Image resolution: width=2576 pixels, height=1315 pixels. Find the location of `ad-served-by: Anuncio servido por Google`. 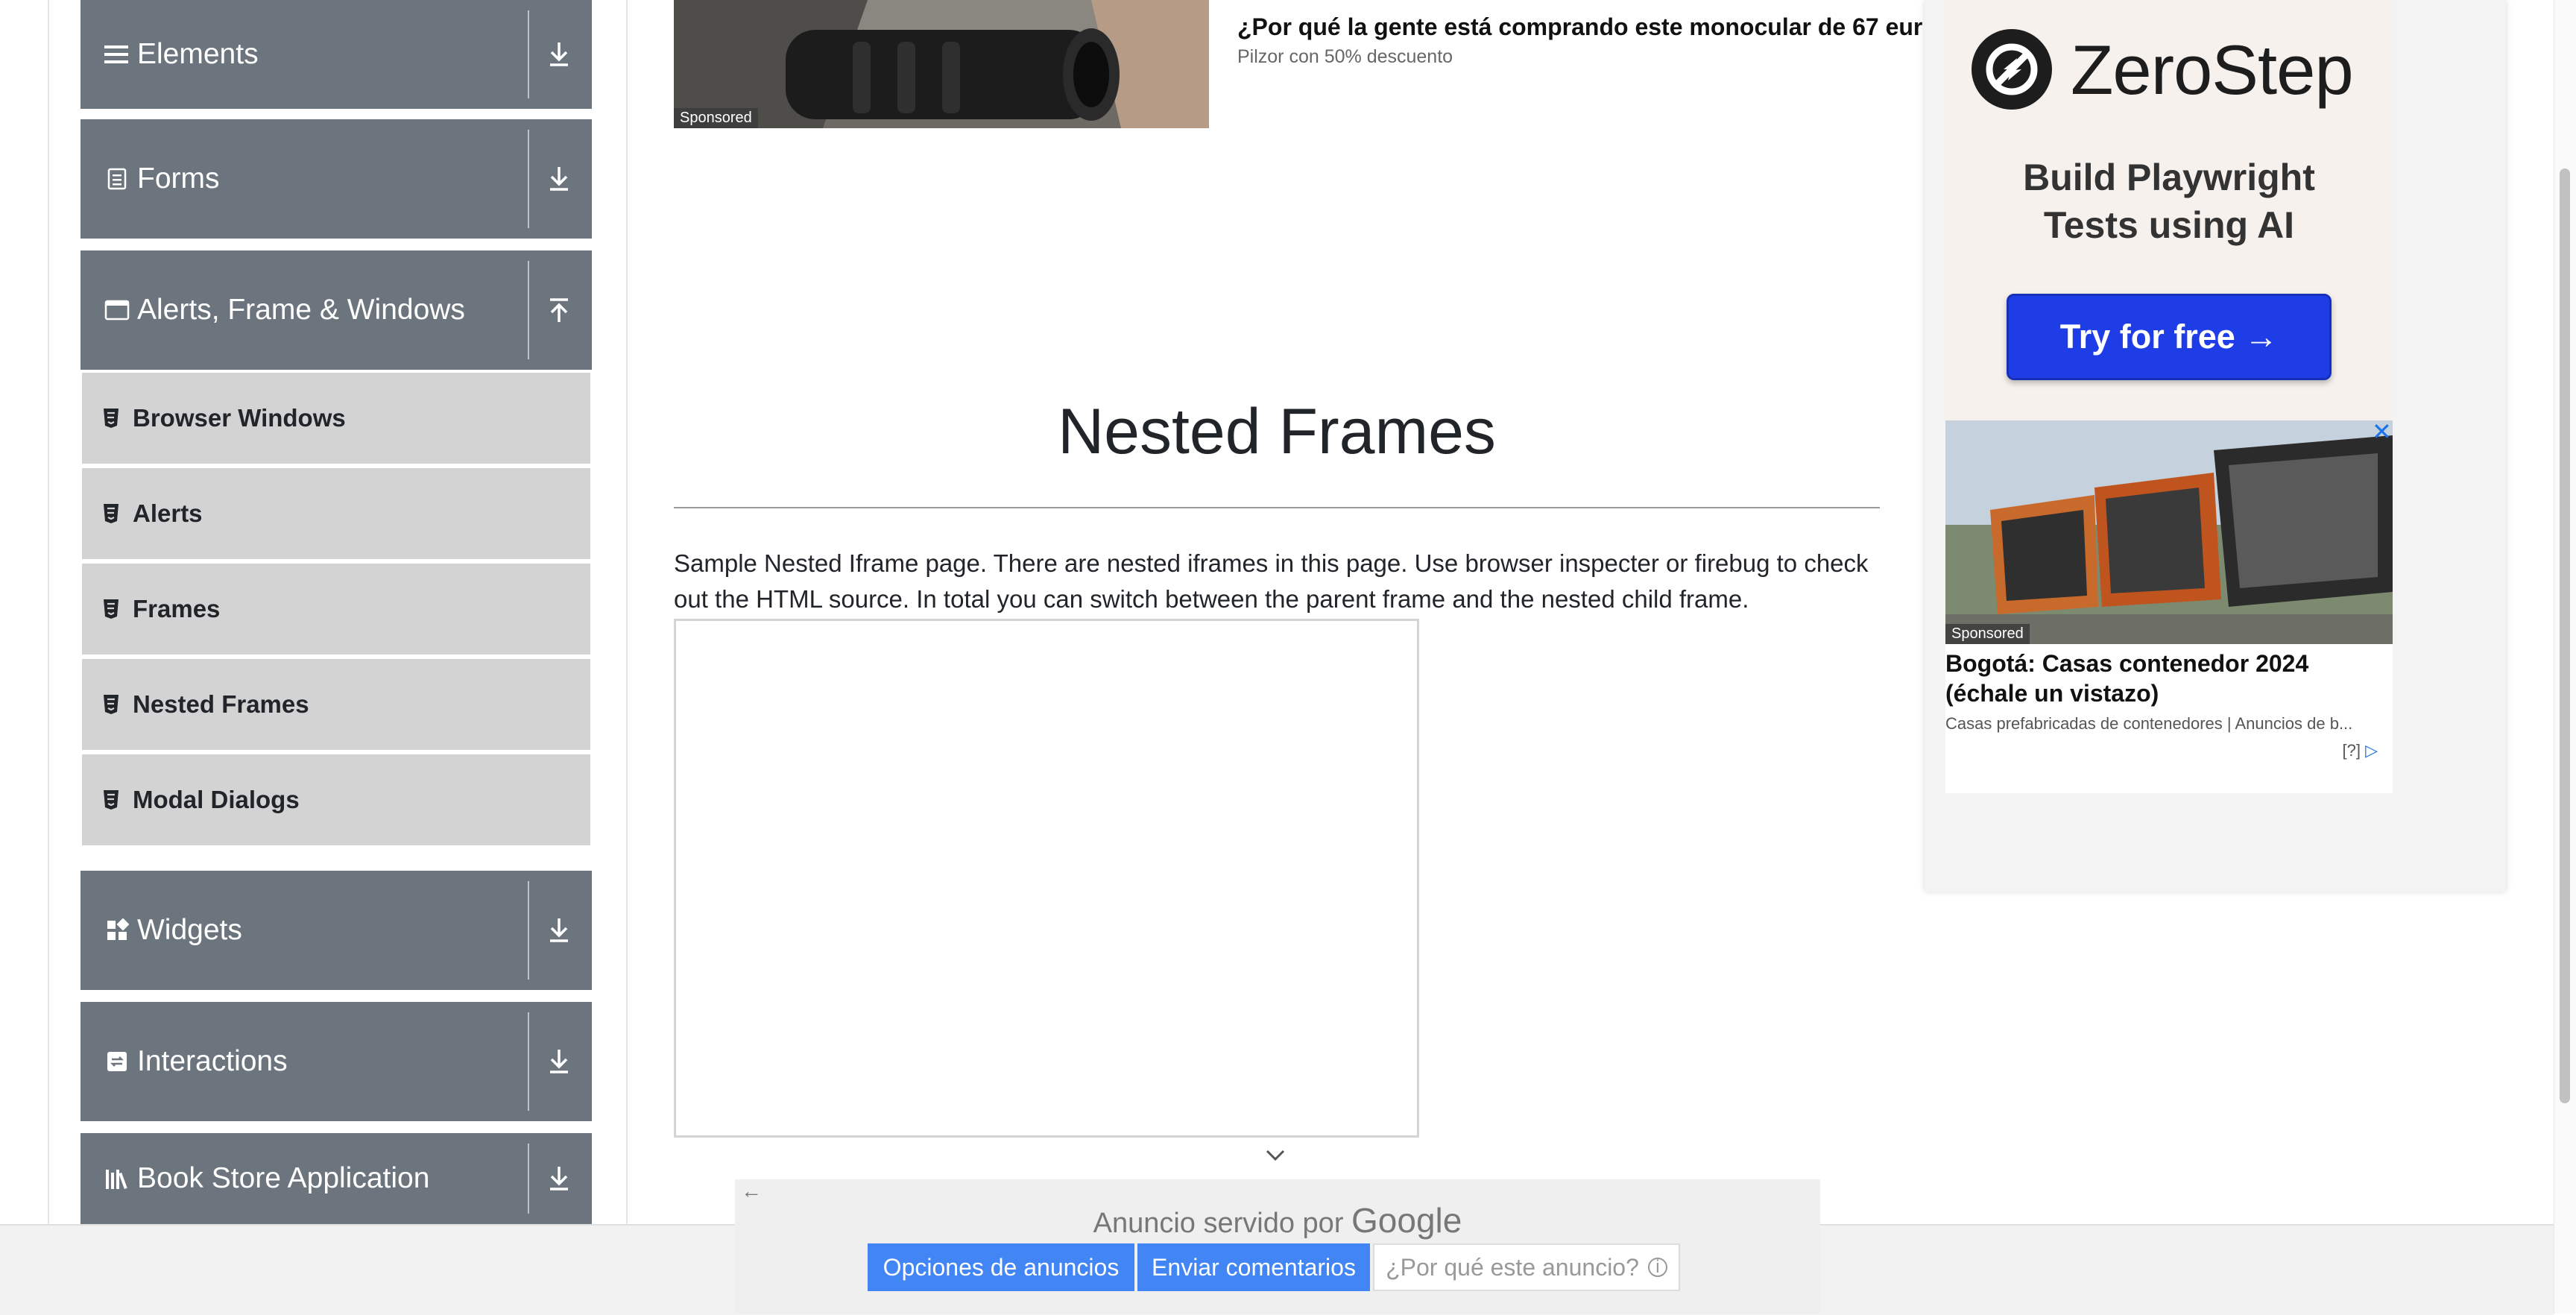

ad-served-by: Anuncio servido por Google is located at coordinates (1277, 1220).